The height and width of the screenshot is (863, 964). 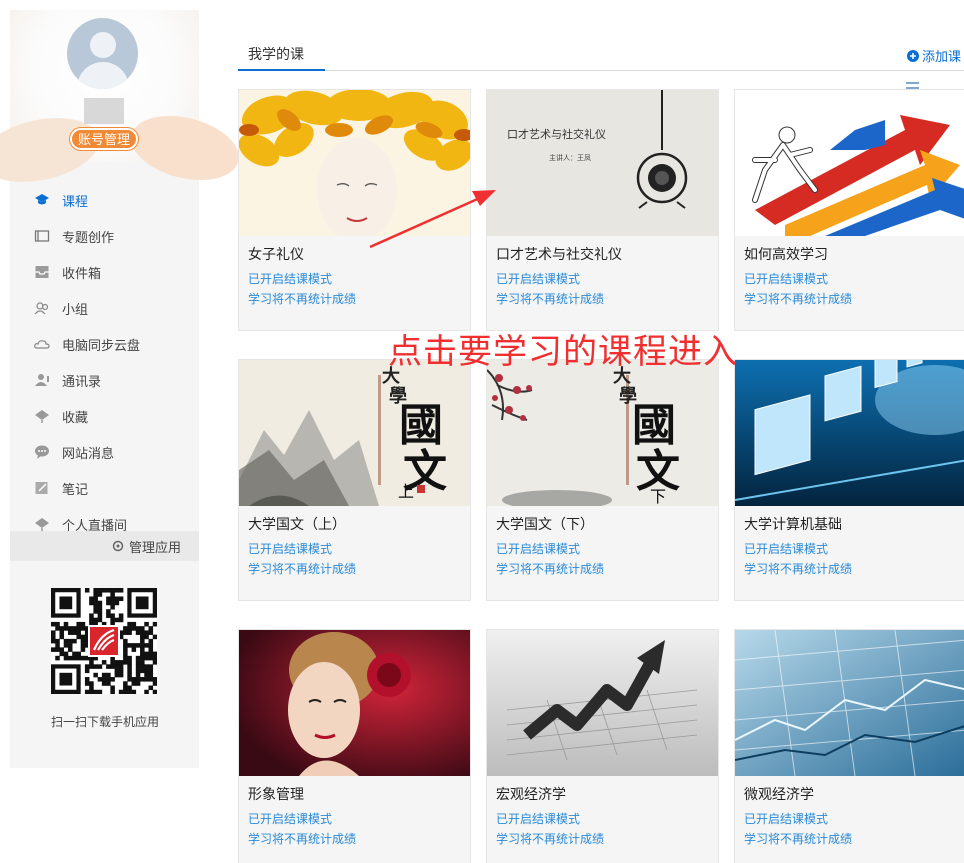 What do you see at coordinates (104, 272) in the screenshot?
I see `sidebar-item-inbox: 收件箱` at bounding box center [104, 272].